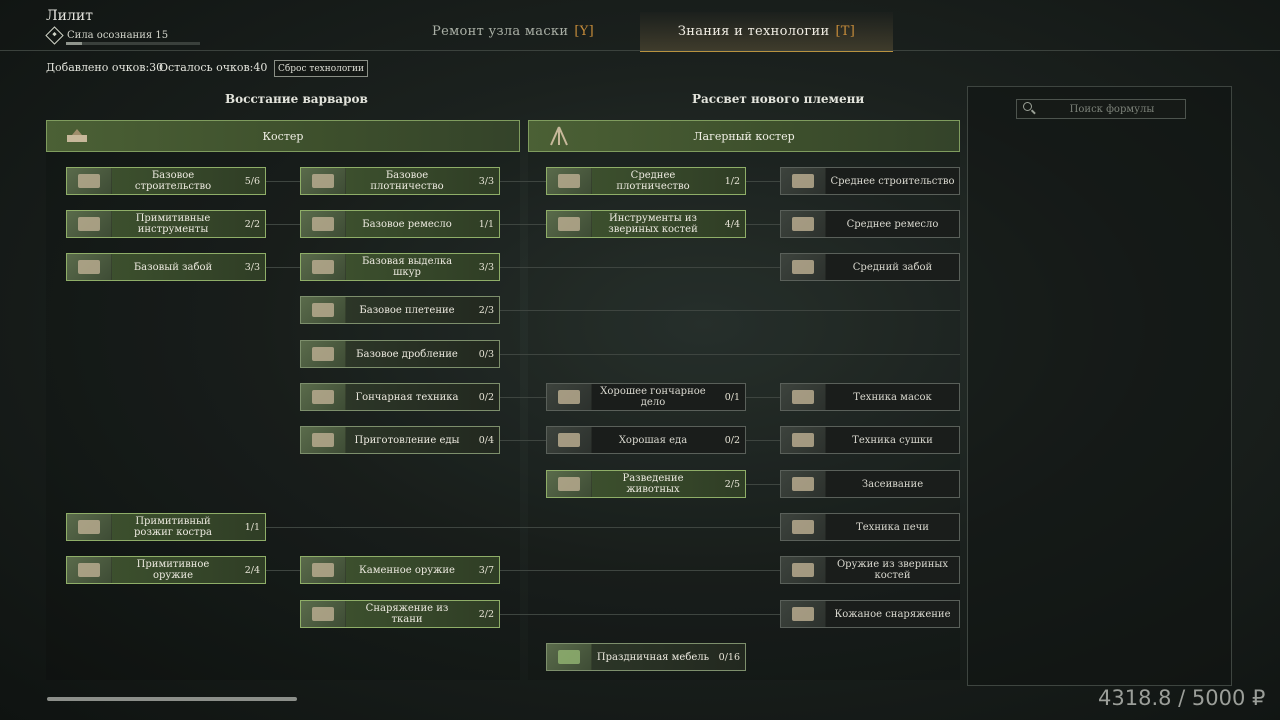 The image size is (1280, 720). What do you see at coordinates (870, 484) in the screenshot?
I see `tech-node-sowing: Засеивание` at bounding box center [870, 484].